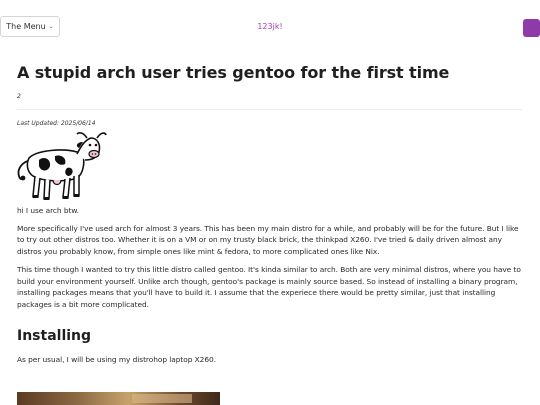 This screenshot has width=540, height=405. I want to click on divider, so click(269, 109).